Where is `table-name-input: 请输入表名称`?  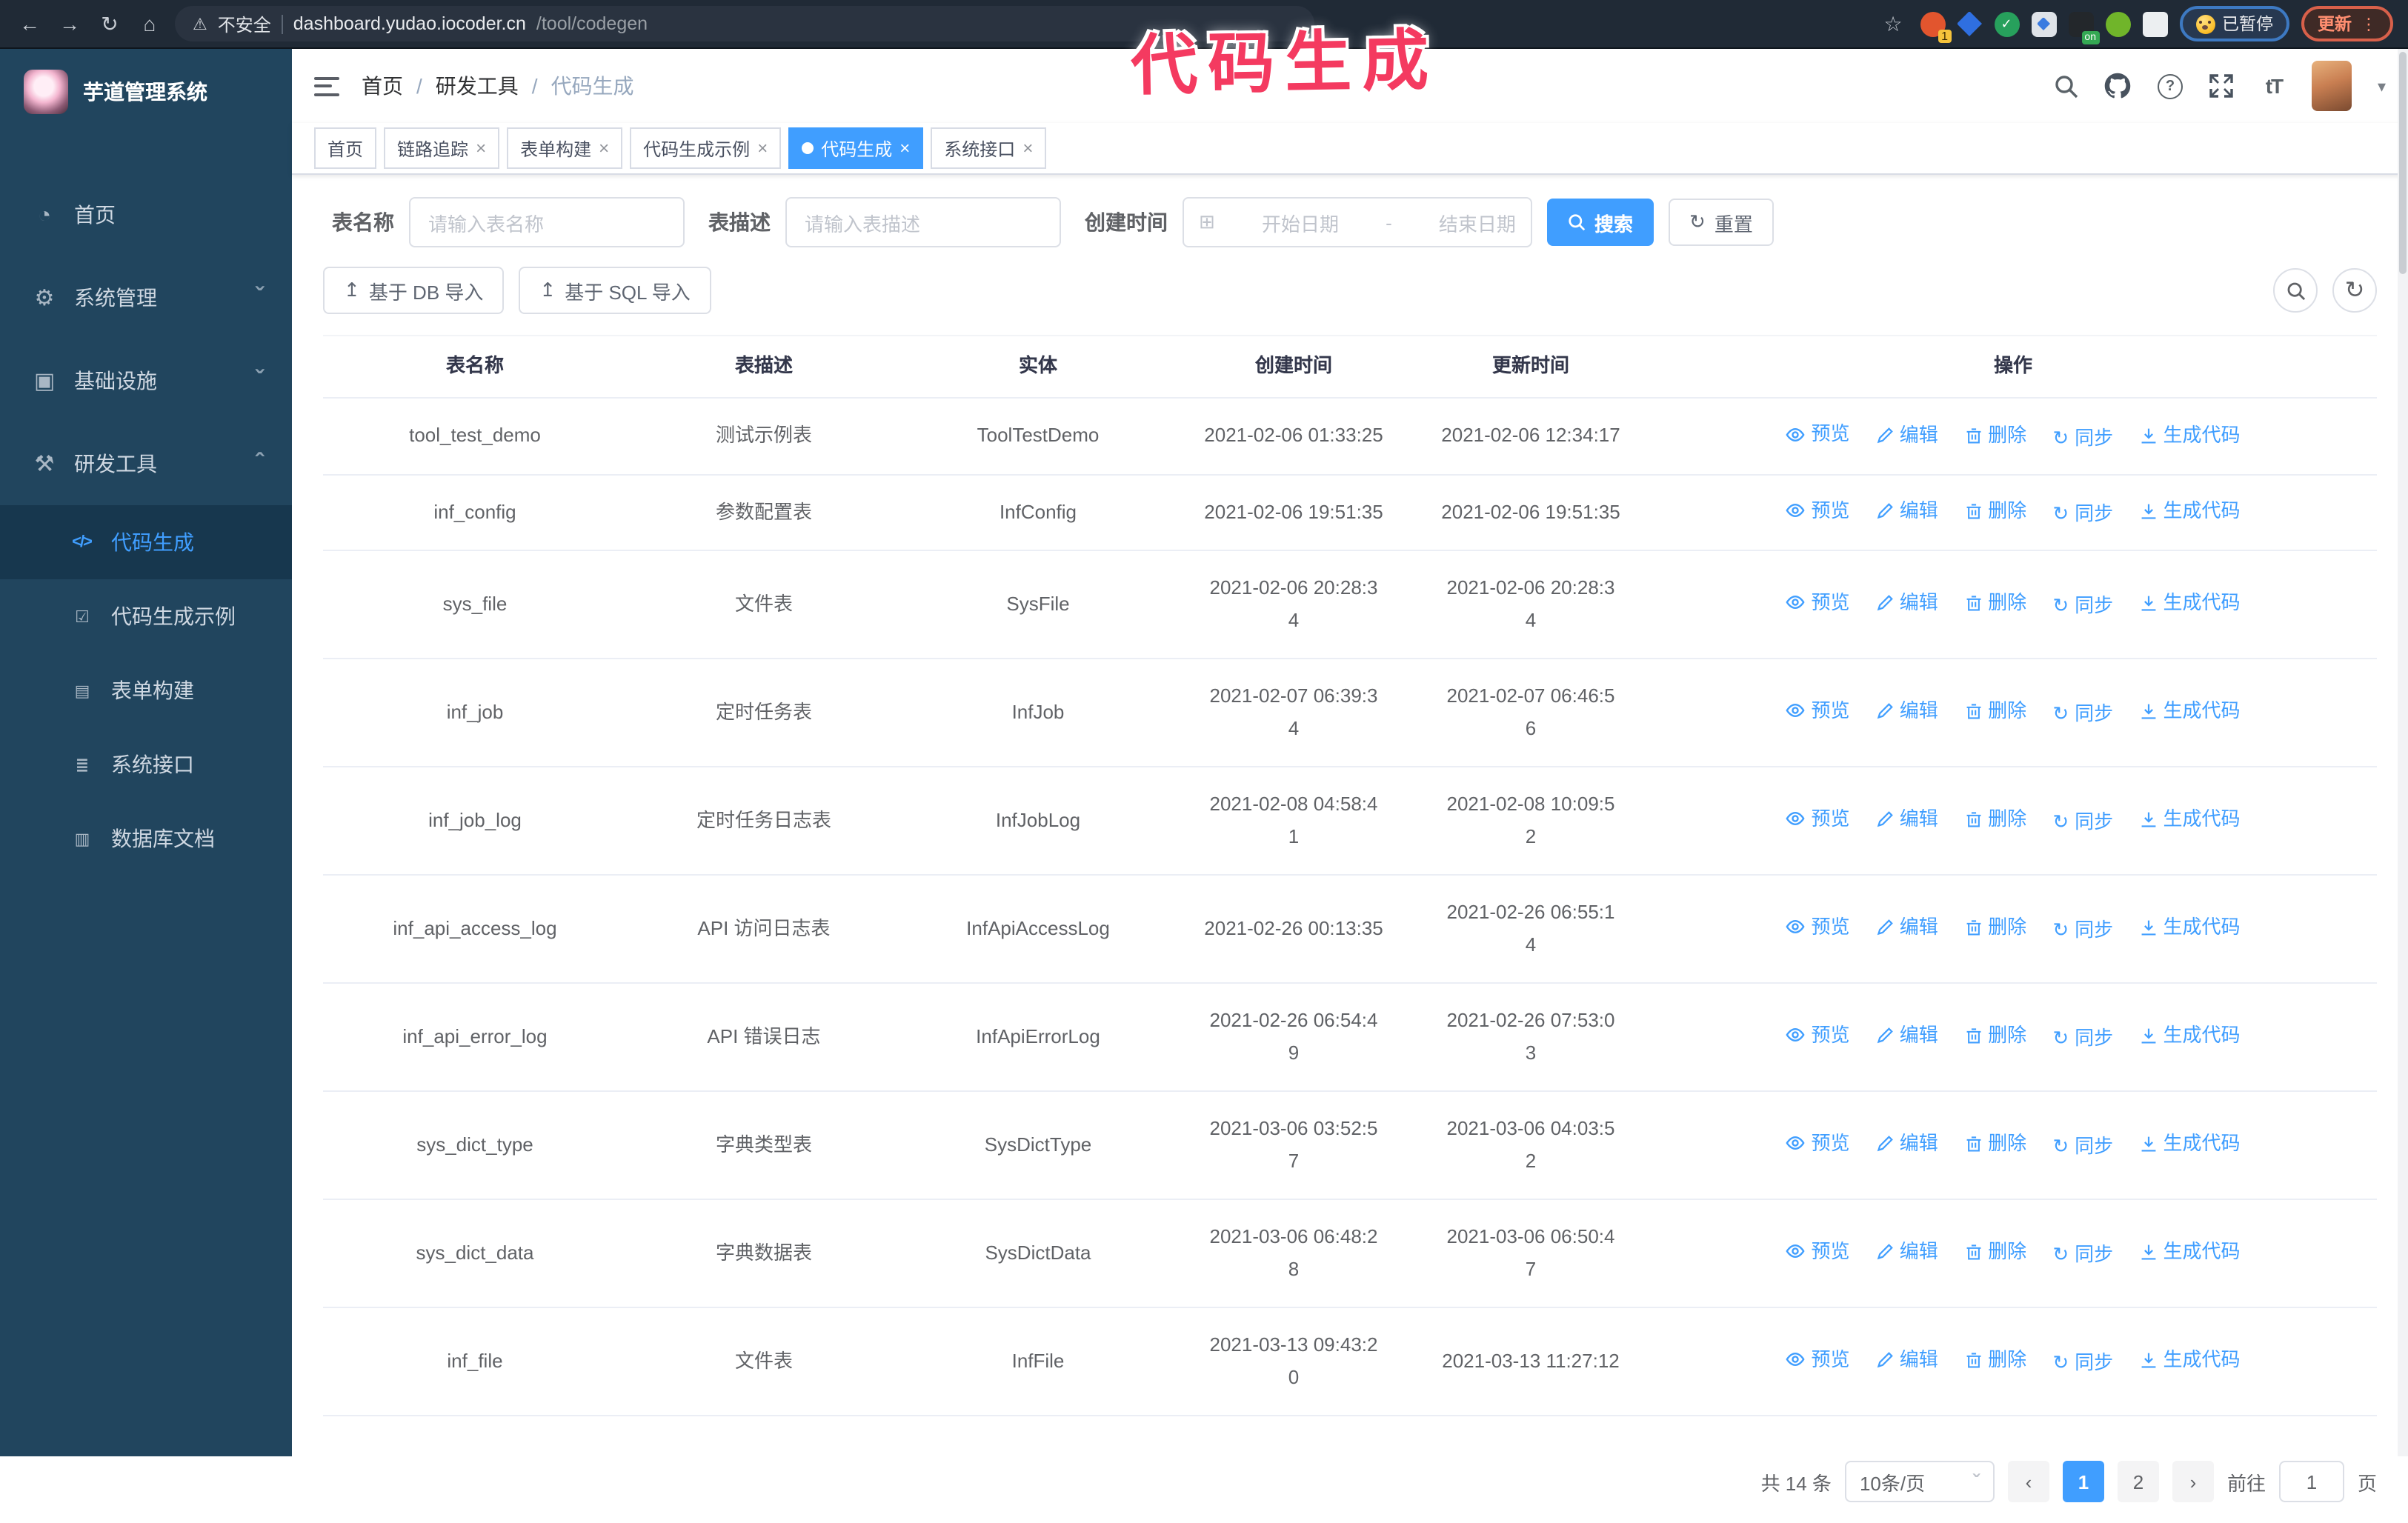 table-name-input: 请输入表名称 is located at coordinates (547, 222).